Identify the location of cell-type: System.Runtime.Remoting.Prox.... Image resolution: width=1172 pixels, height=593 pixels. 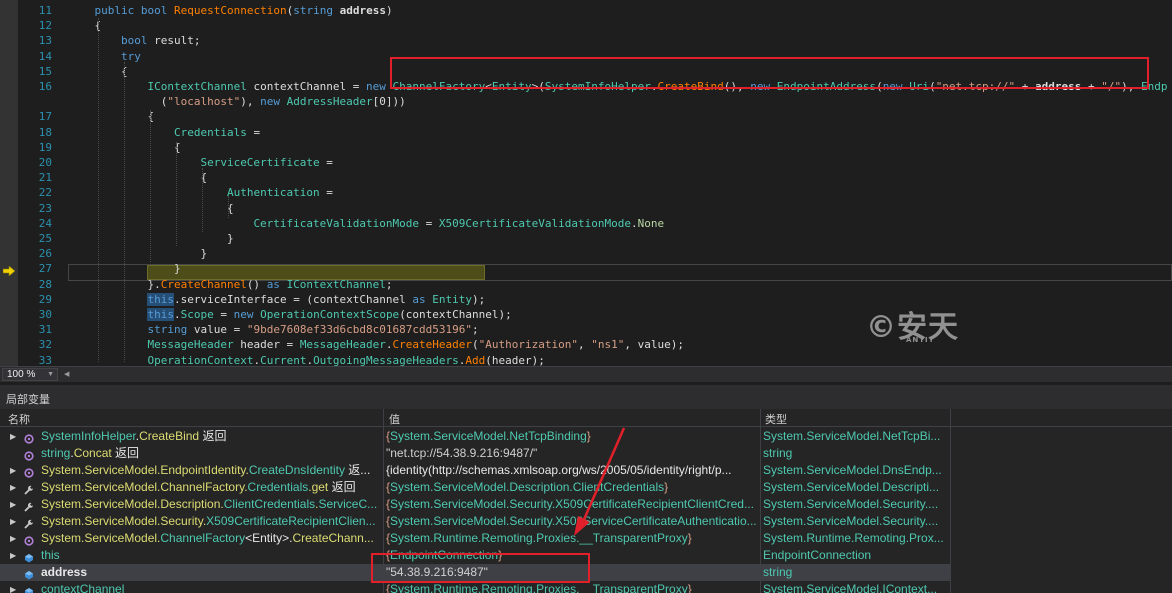
(853, 538).